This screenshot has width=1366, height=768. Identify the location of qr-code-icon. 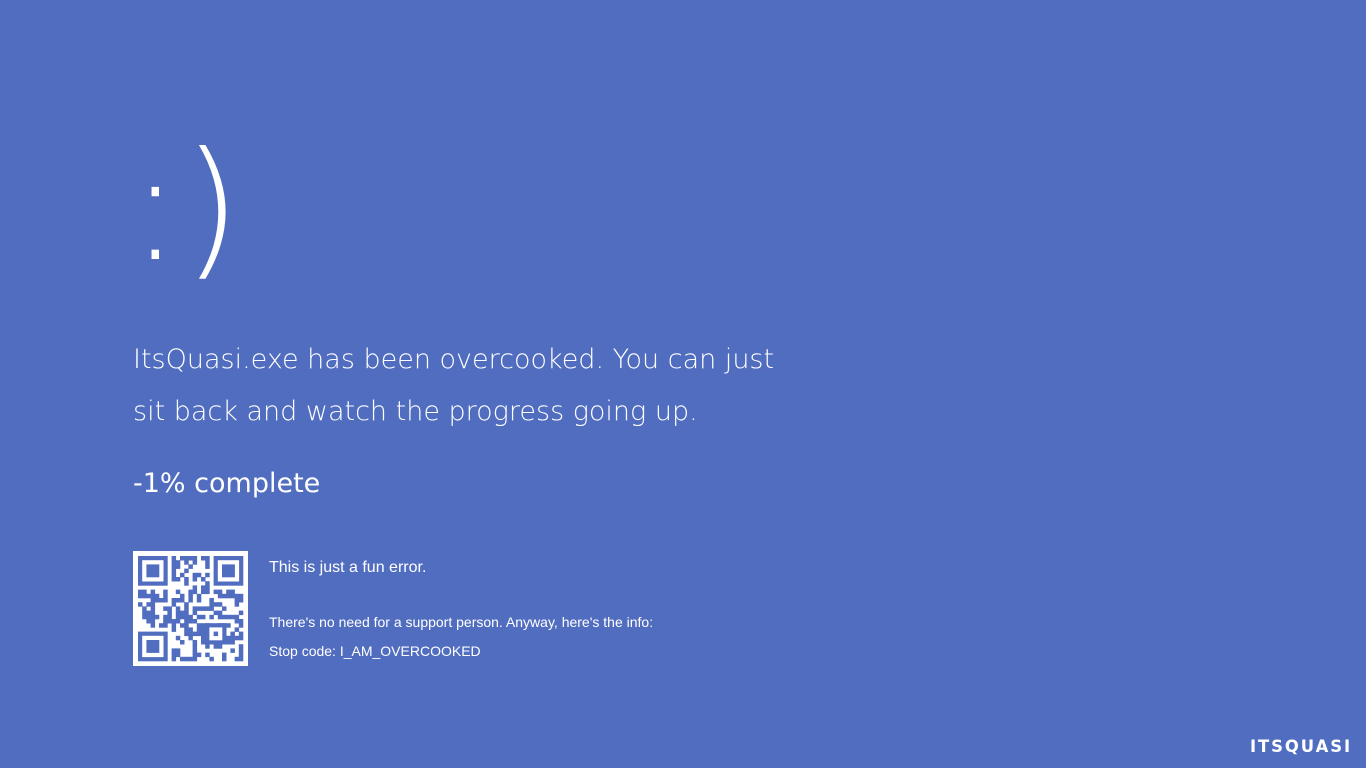
(190, 608).